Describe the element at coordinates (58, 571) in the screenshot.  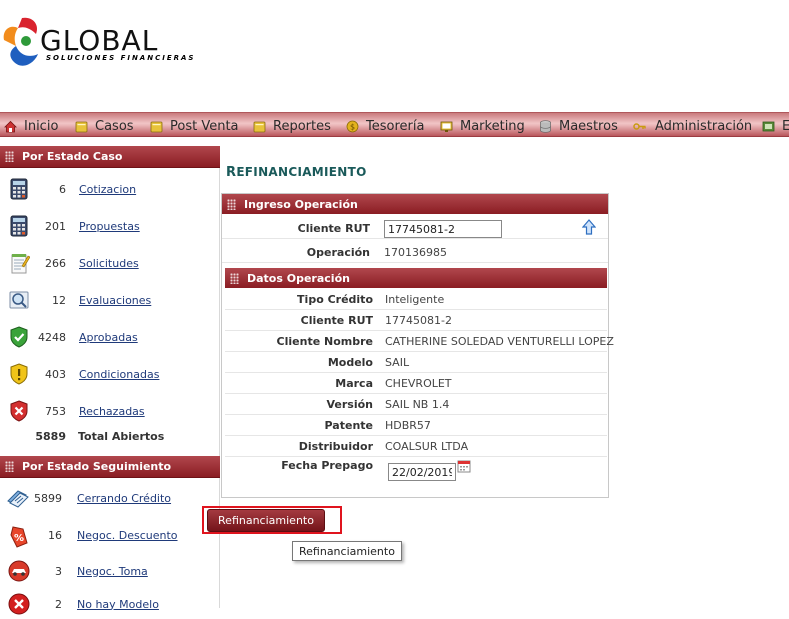
I see `sidebar-count: 3` at that location.